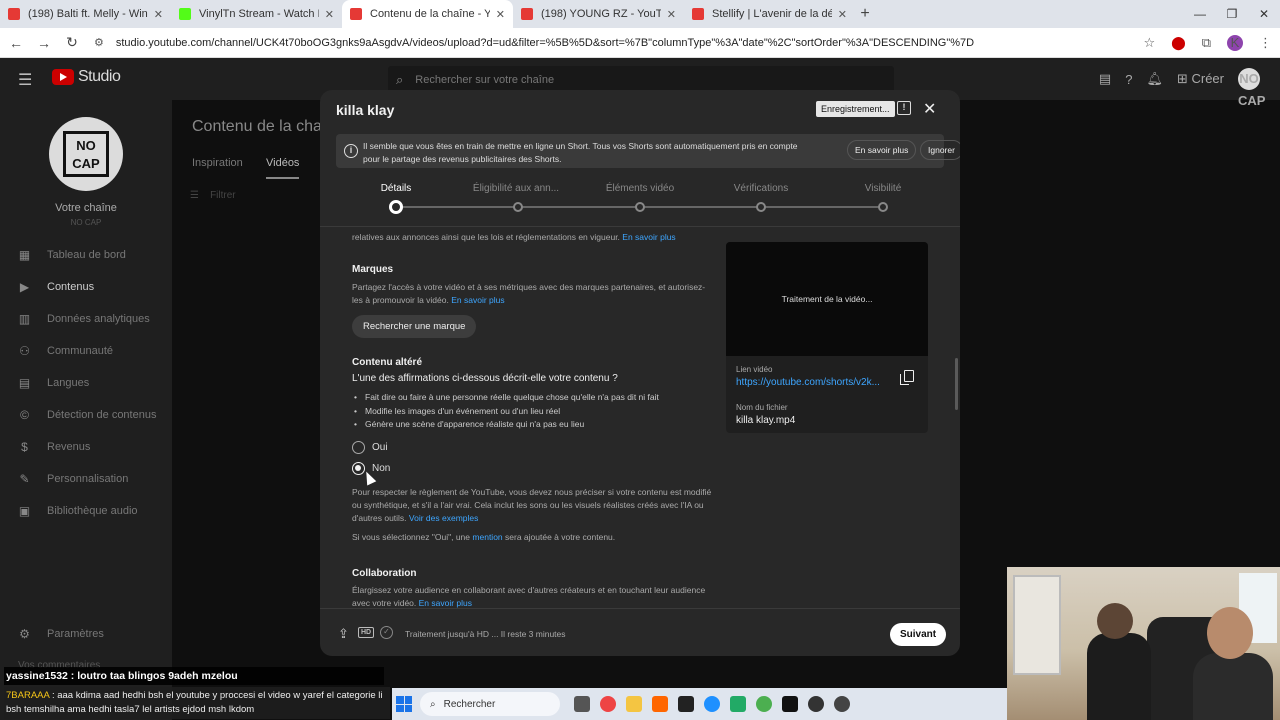 The height and width of the screenshot is (720, 1280). What do you see at coordinates (940, 150) in the screenshot?
I see `ignore-button: Ignorer` at bounding box center [940, 150].